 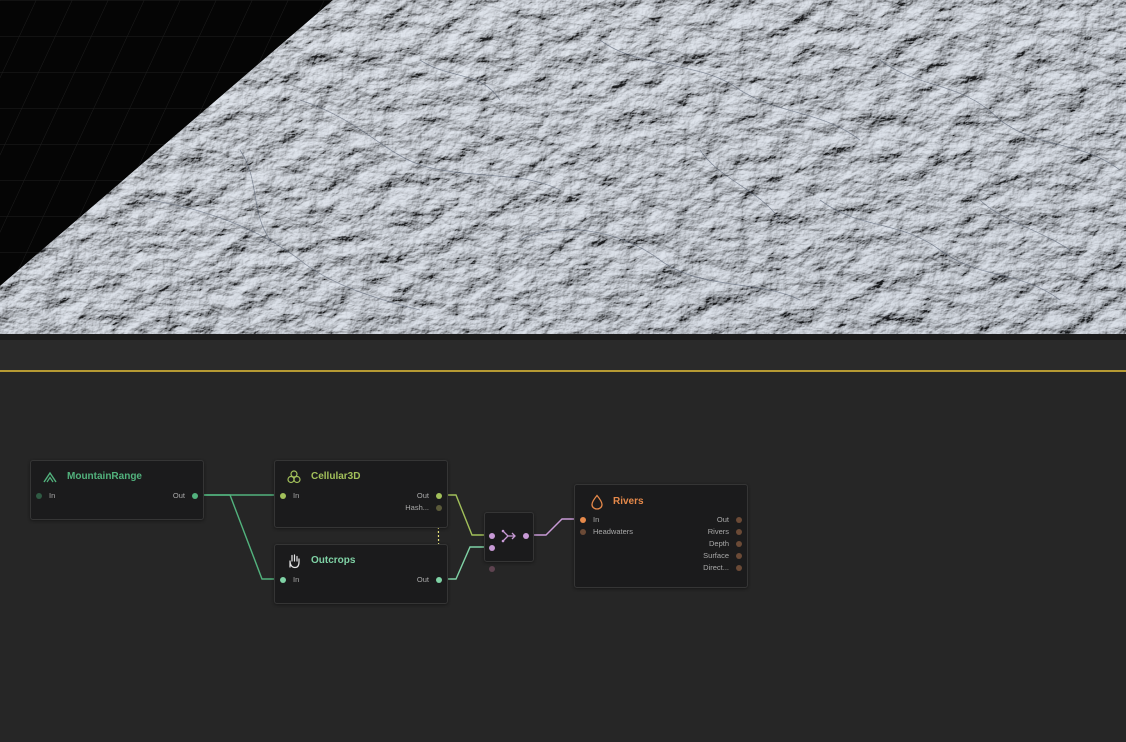 I want to click on droplet-icon, so click(x=597, y=502).